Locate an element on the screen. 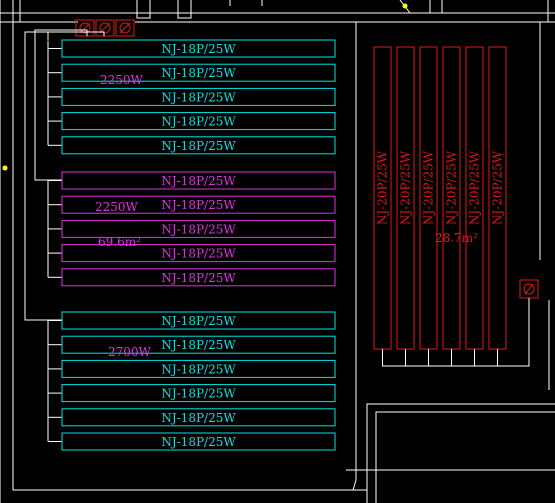 This screenshot has width=555, height=503. feed-wire is located at coordinates (64, 176).